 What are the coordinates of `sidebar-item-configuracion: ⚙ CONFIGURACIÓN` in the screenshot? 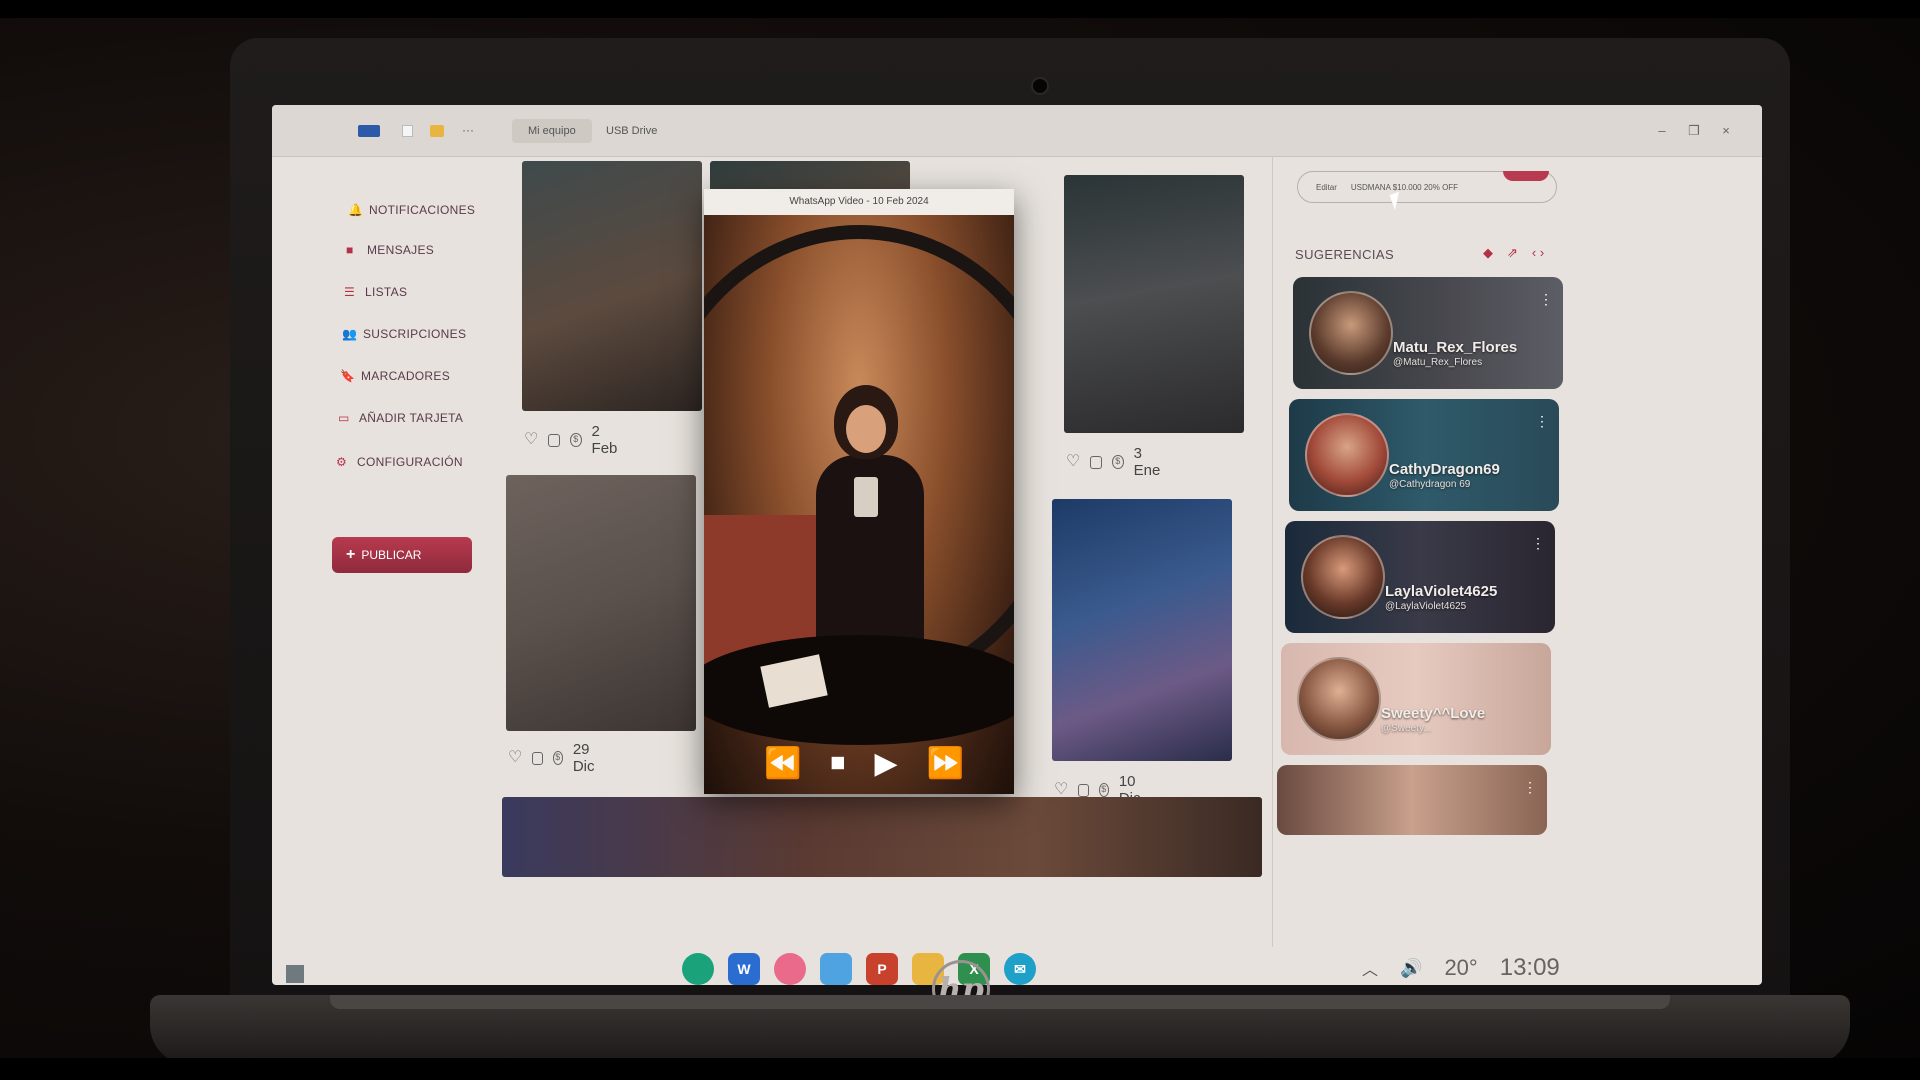 It's located at (399, 462).